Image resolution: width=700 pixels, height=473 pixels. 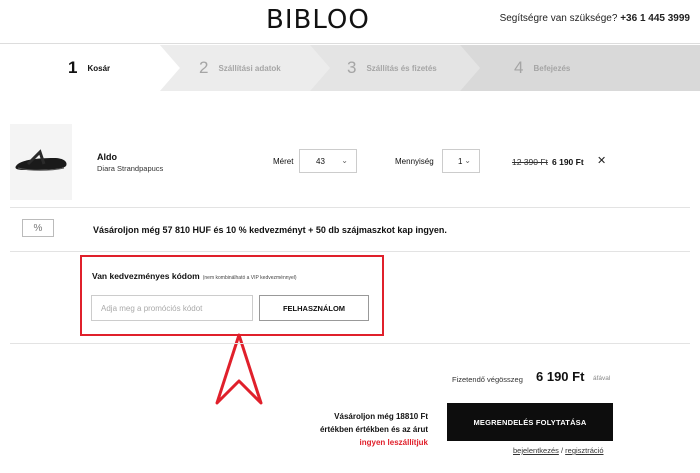 I want to click on help-text: Segítségre van szüksége?, so click(x=558, y=18).